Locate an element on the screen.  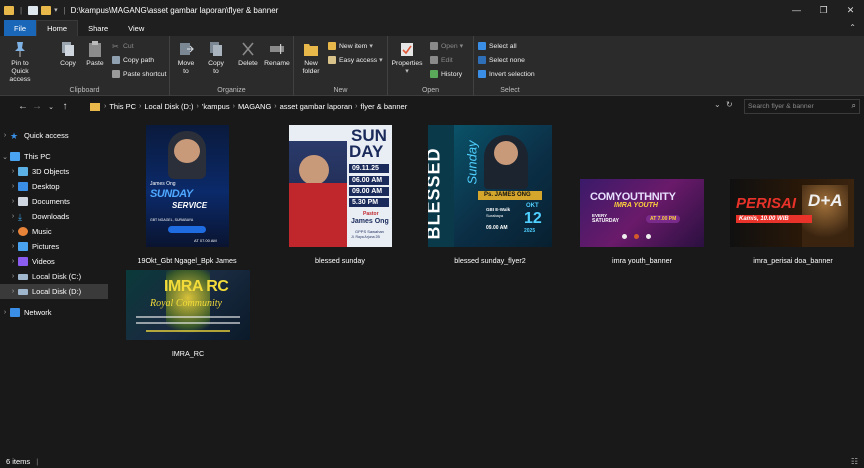
nav-item-network: › Network is located at coordinates (54, 312).